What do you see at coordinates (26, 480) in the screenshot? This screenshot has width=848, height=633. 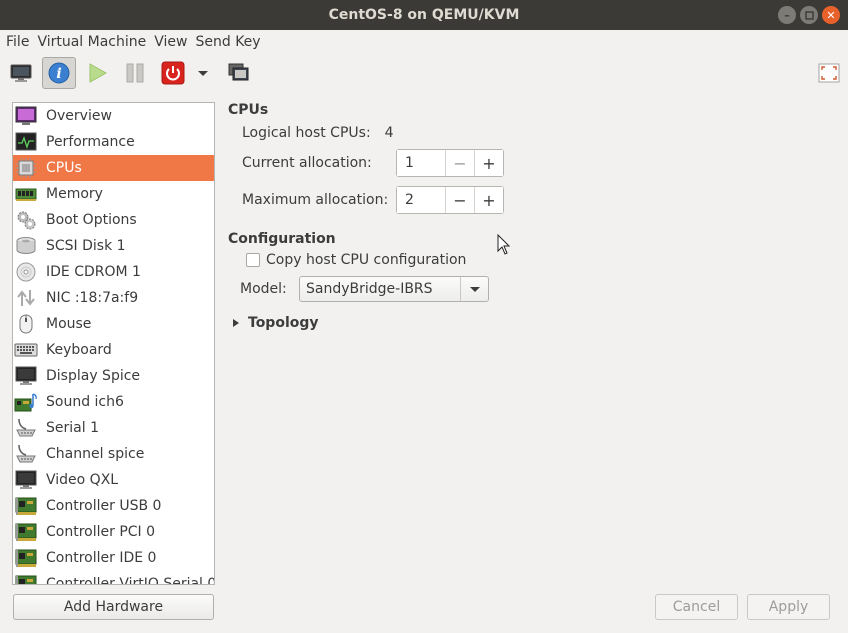 I see `video-icon` at bounding box center [26, 480].